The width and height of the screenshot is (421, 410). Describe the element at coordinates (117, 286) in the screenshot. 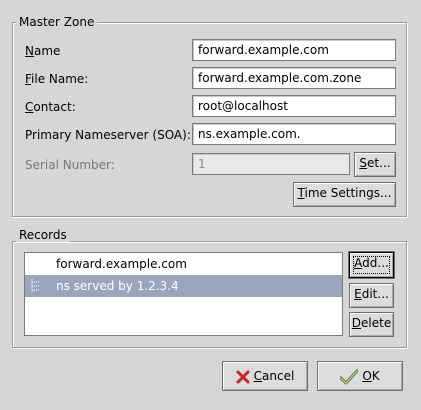

I see `record-item-label: ns served by 1.2.3.4` at that location.